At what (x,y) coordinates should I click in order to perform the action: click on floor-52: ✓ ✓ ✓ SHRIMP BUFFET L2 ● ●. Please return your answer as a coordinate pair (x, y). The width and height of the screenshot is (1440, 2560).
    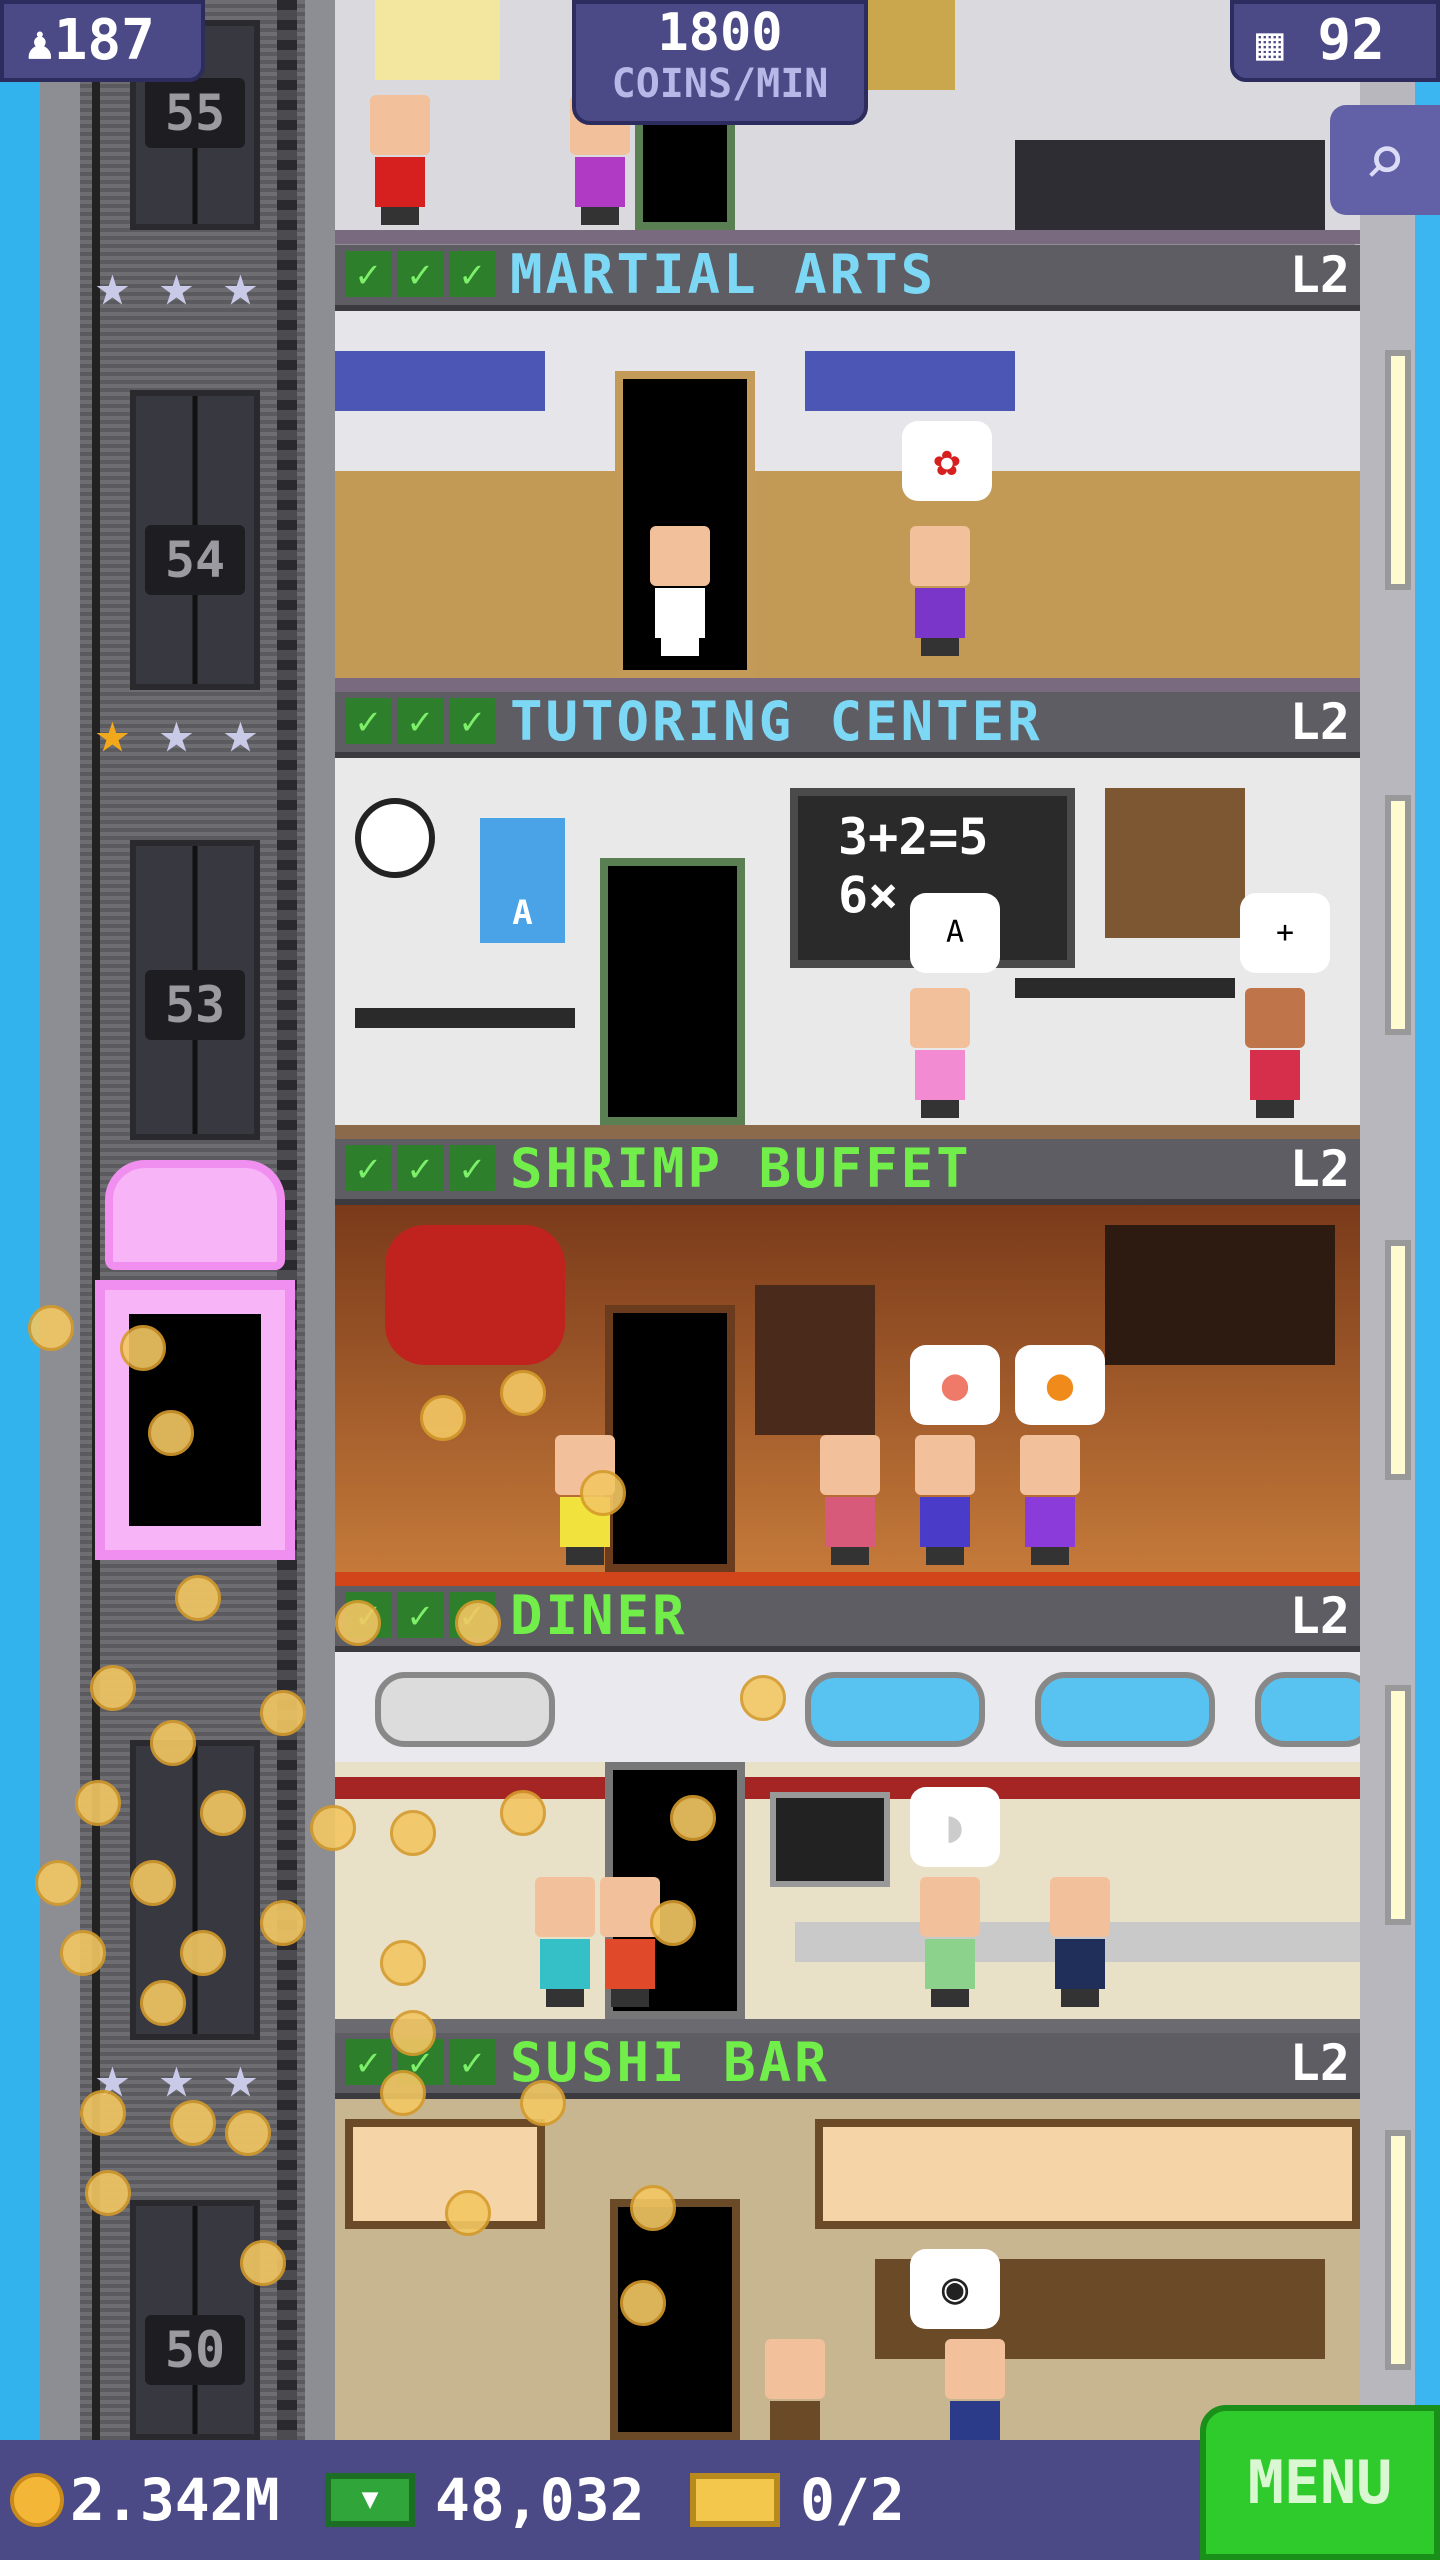
    Looking at the image, I should click on (847, 1362).